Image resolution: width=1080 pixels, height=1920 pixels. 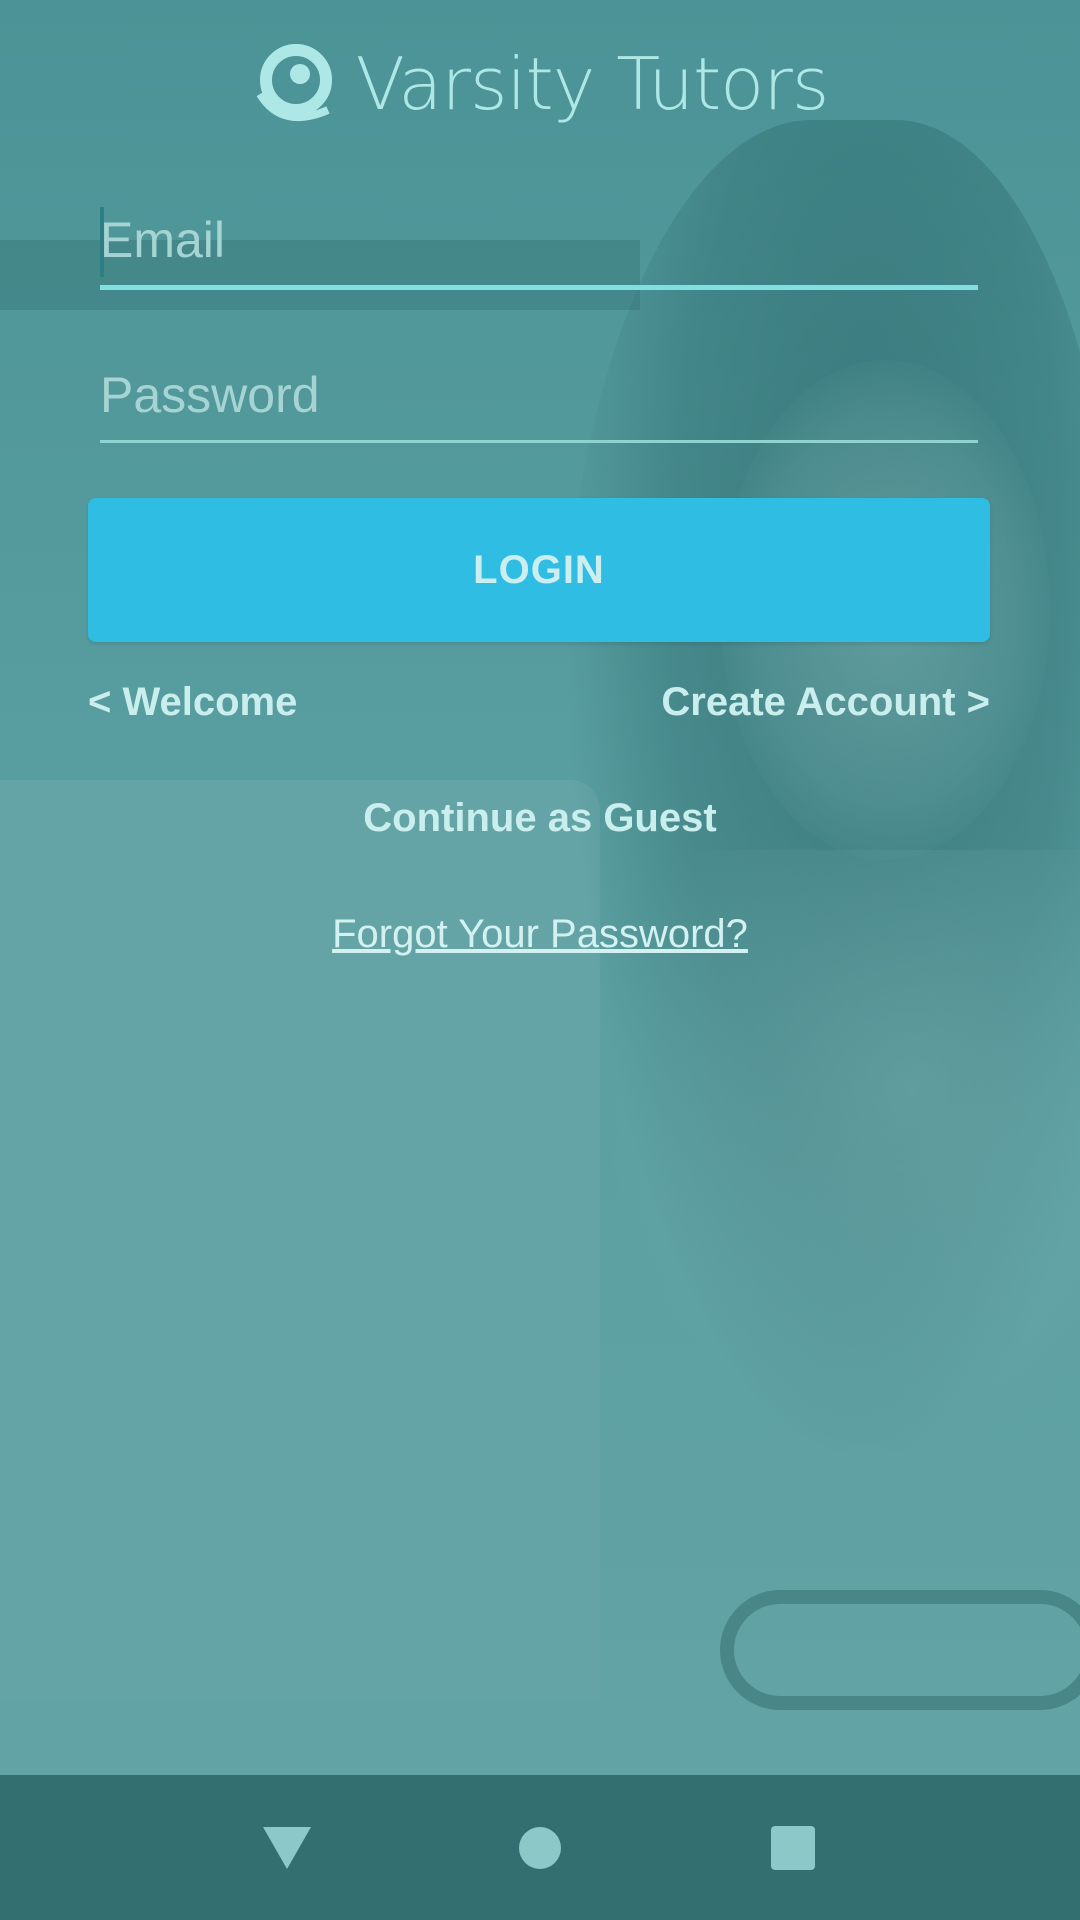 I want to click on welcome-link: < Welcome, so click(x=192, y=702).